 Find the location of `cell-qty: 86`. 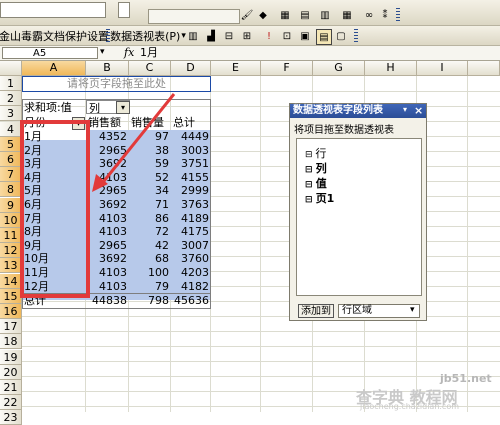

cell-qty: 86 is located at coordinates (150, 219).